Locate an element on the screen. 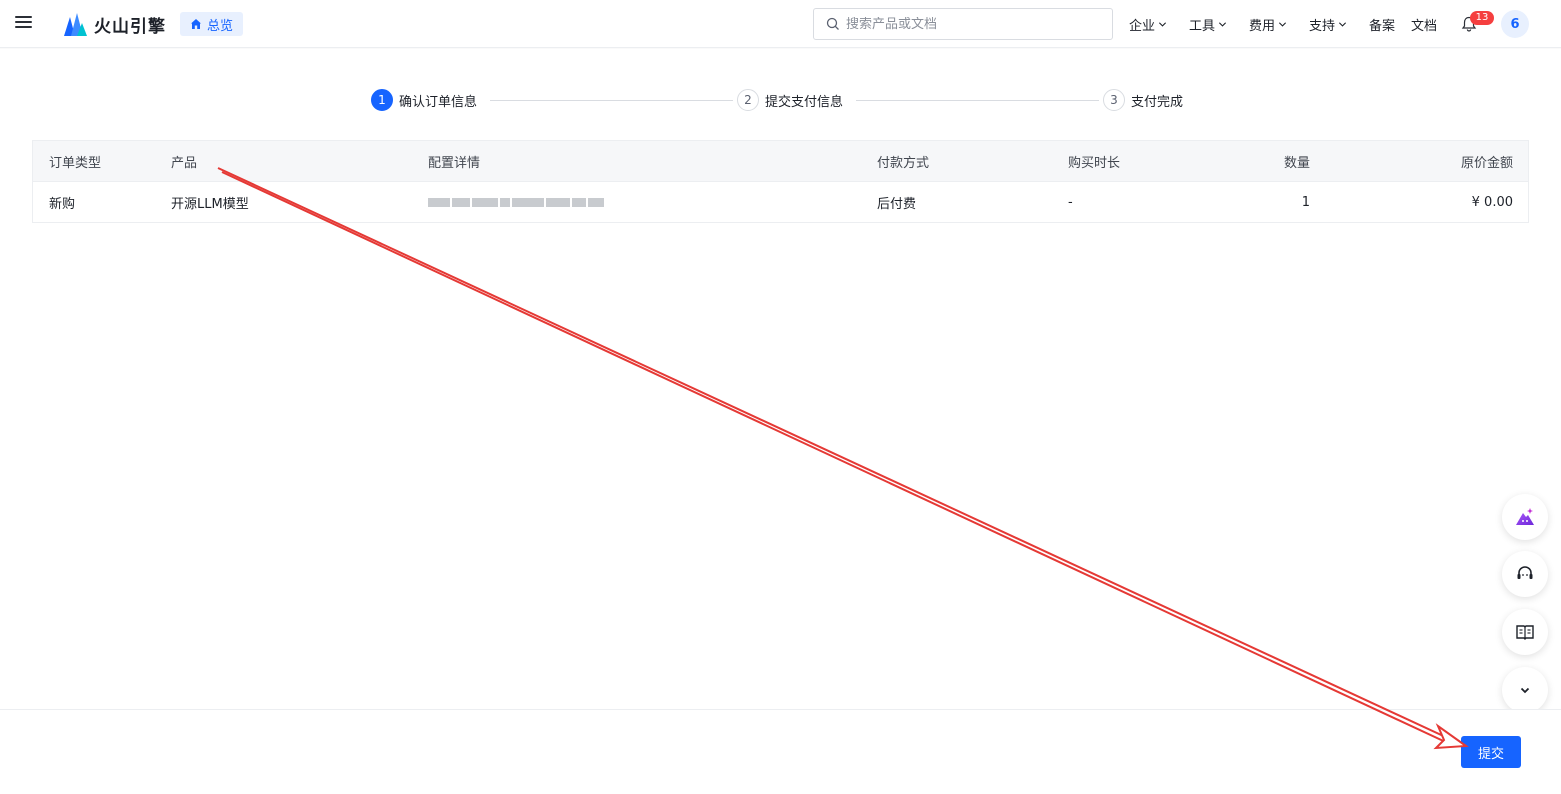 Image resolution: width=1561 pixels, height=794 pixels. header-duration: 购买时长 is located at coordinates (1094, 163).